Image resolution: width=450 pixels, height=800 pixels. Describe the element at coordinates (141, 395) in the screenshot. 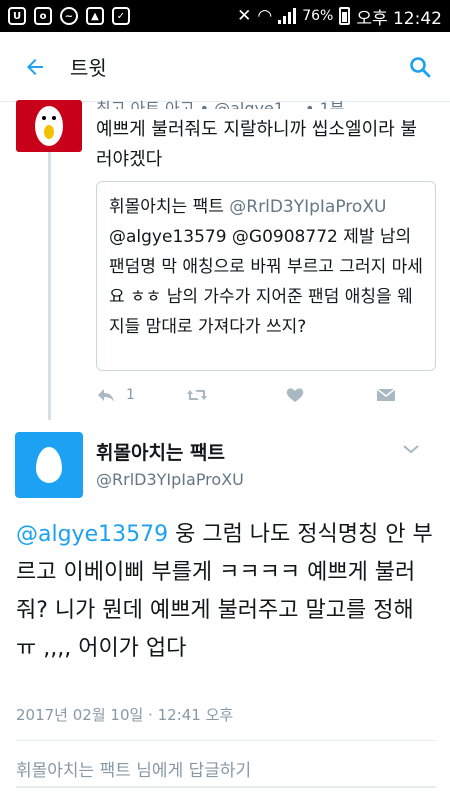

I see `reply-button: 1` at that location.